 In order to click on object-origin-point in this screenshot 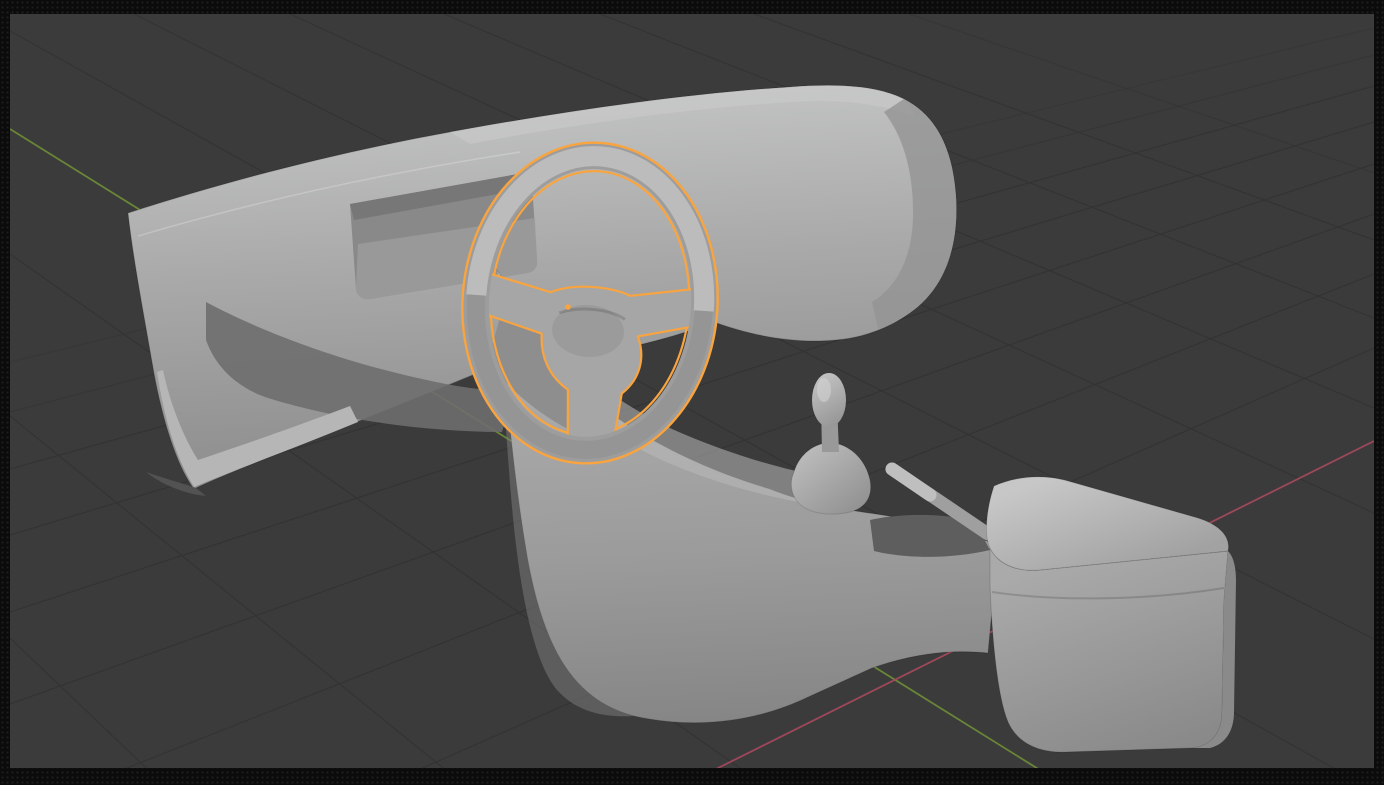, I will do `click(568, 307)`.